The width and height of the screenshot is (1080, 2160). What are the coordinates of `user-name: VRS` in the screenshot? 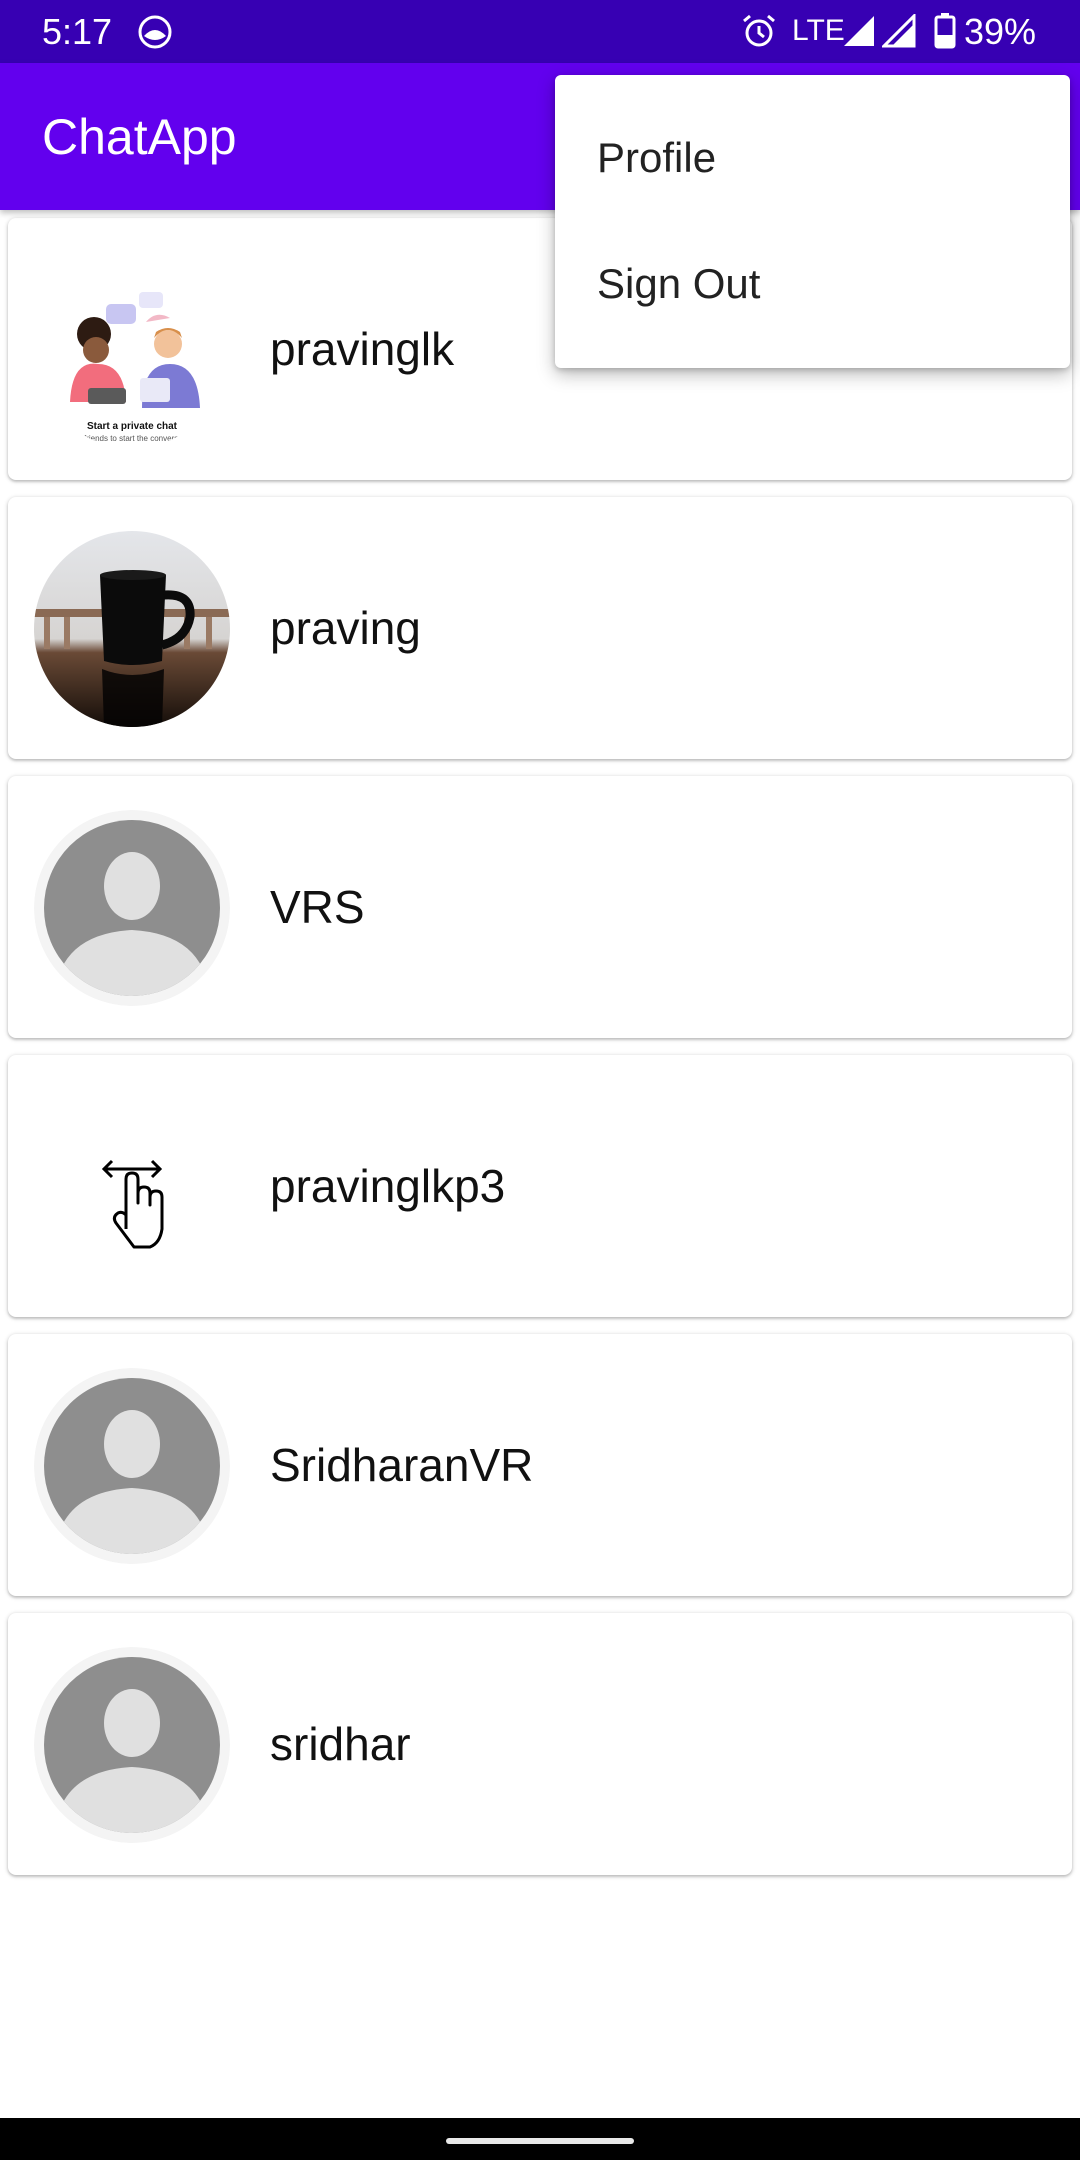 It's located at (317, 907).